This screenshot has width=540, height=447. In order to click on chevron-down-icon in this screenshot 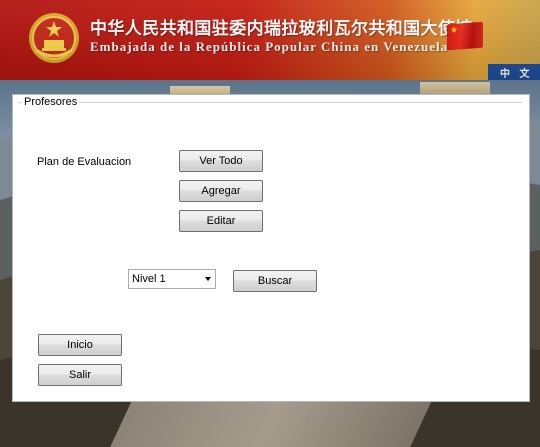, I will do `click(208, 279)`.